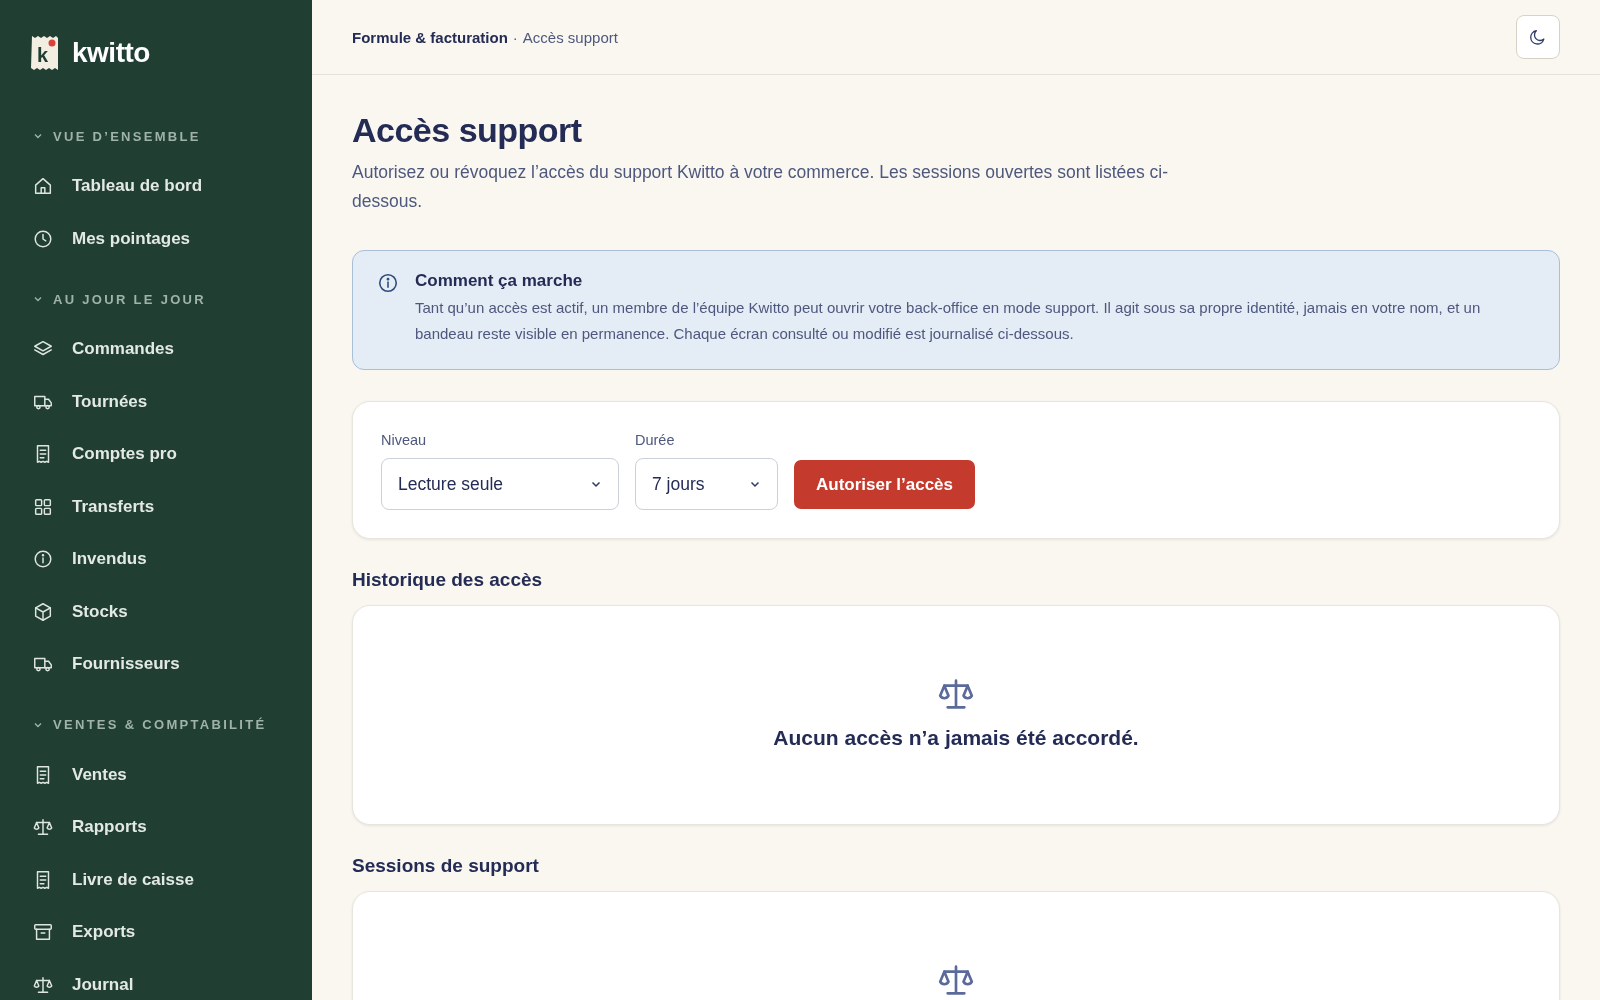  What do you see at coordinates (388, 283) in the screenshot?
I see `info-icon` at bounding box center [388, 283].